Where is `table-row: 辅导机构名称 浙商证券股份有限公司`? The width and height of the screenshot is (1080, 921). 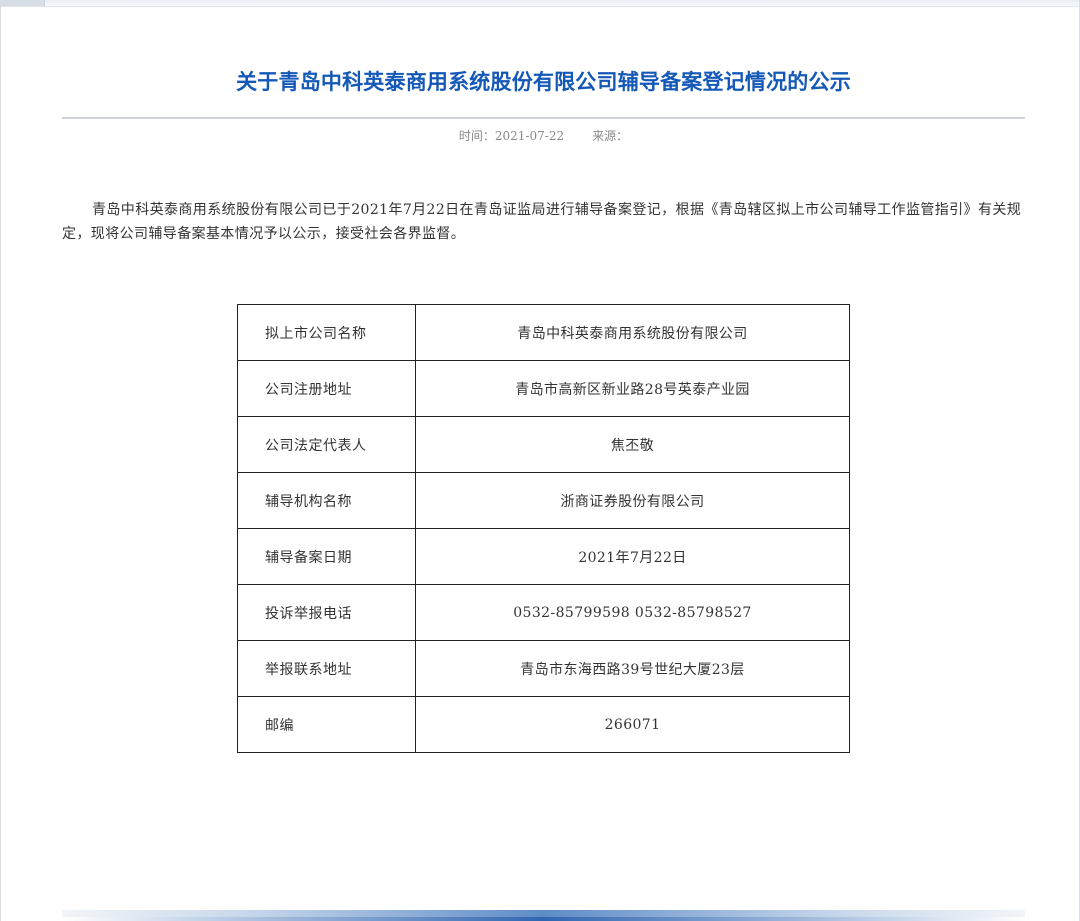 table-row: 辅导机构名称 浙商证券股份有限公司 is located at coordinates (543, 500).